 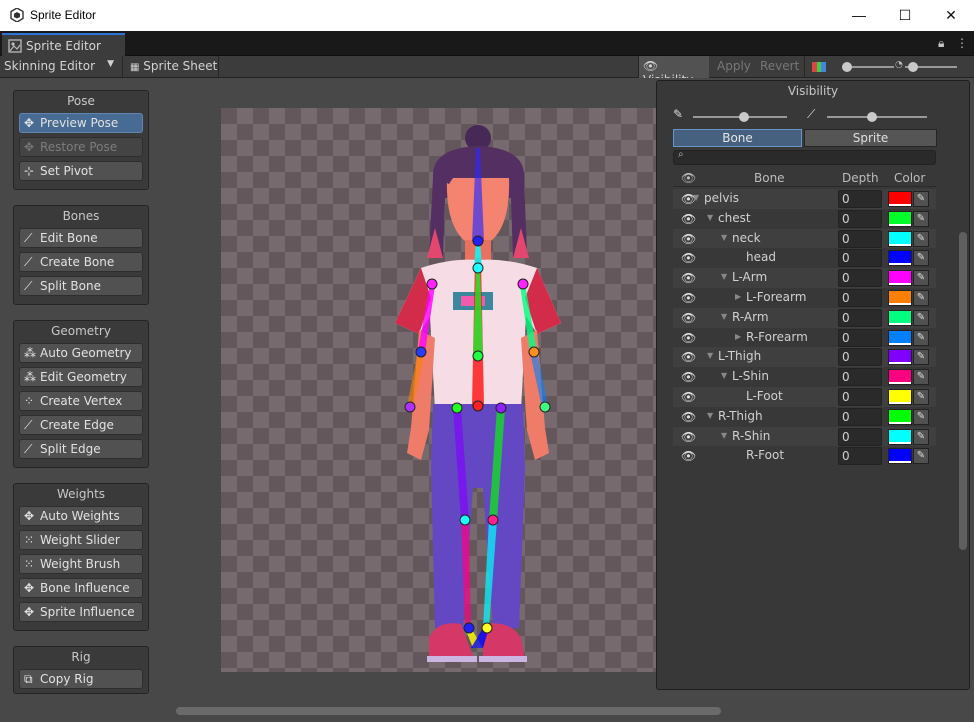 What do you see at coordinates (859, 15) in the screenshot?
I see `minimize-button: —` at bounding box center [859, 15].